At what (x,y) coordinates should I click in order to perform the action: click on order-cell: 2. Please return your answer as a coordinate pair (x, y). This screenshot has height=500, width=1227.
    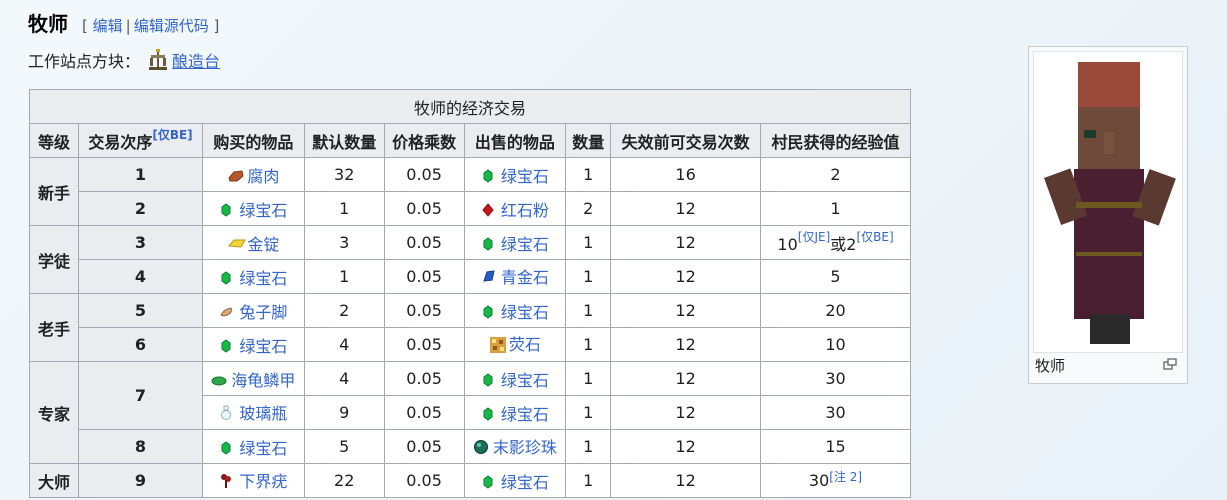
    Looking at the image, I should click on (140, 208).